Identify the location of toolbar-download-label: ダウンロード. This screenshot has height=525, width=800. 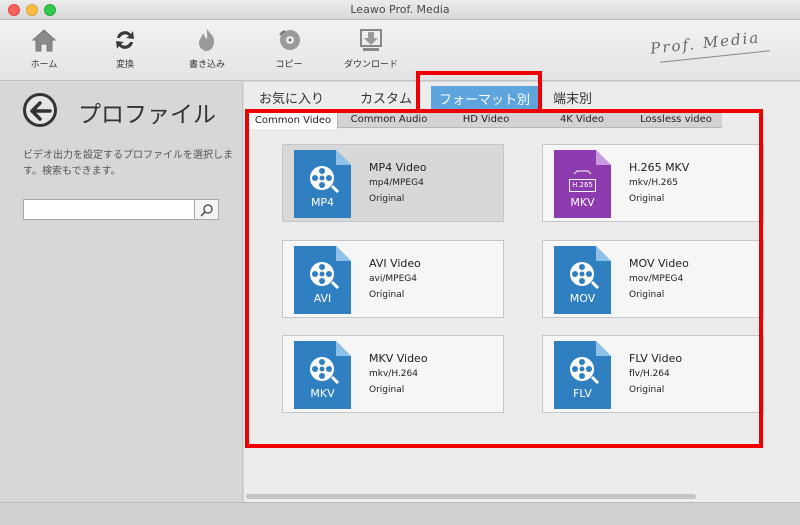
(370, 65).